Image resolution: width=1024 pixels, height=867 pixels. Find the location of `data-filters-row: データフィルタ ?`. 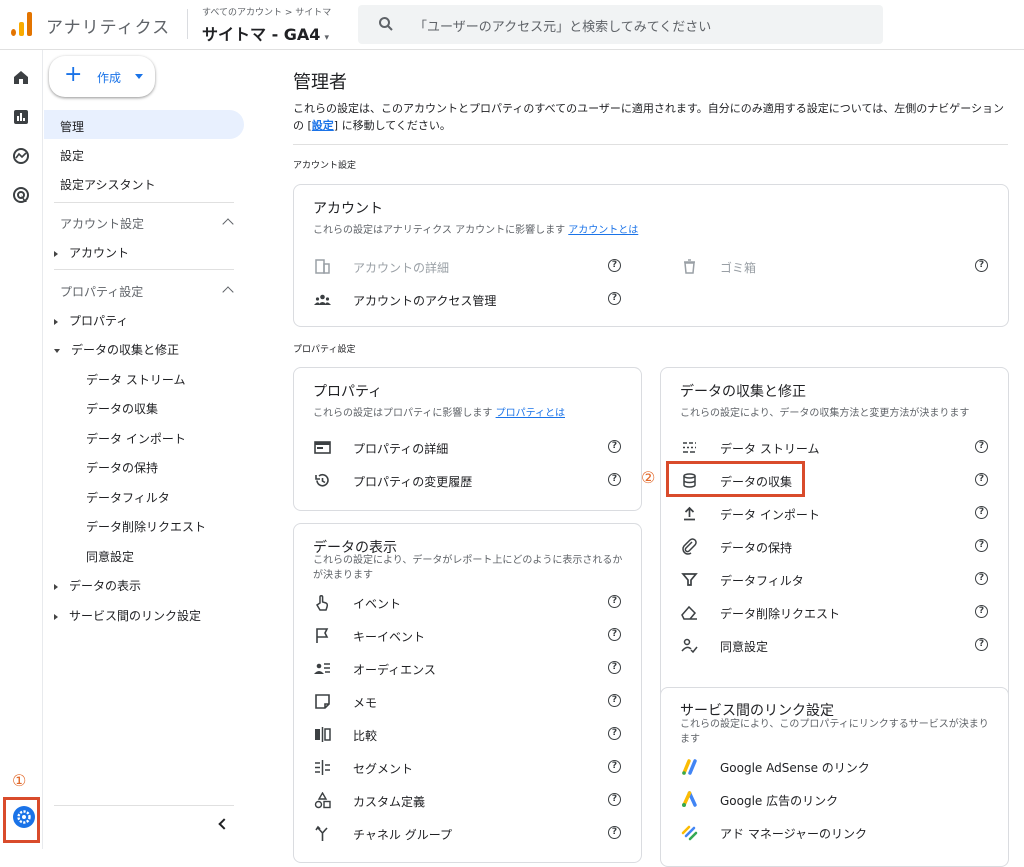

data-filters-row: データフィルタ ? is located at coordinates (835, 580).